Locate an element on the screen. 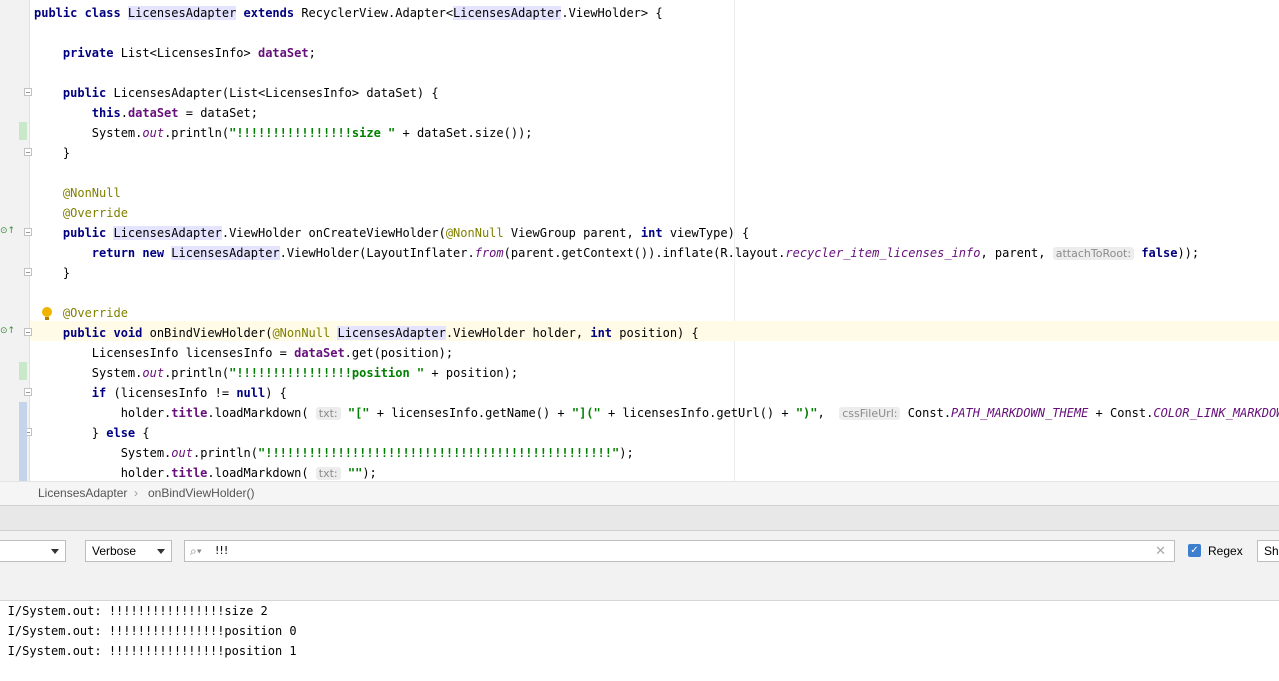 This screenshot has height=681, width=1279. regex-checkbox: ✓ is located at coordinates (1194, 550).